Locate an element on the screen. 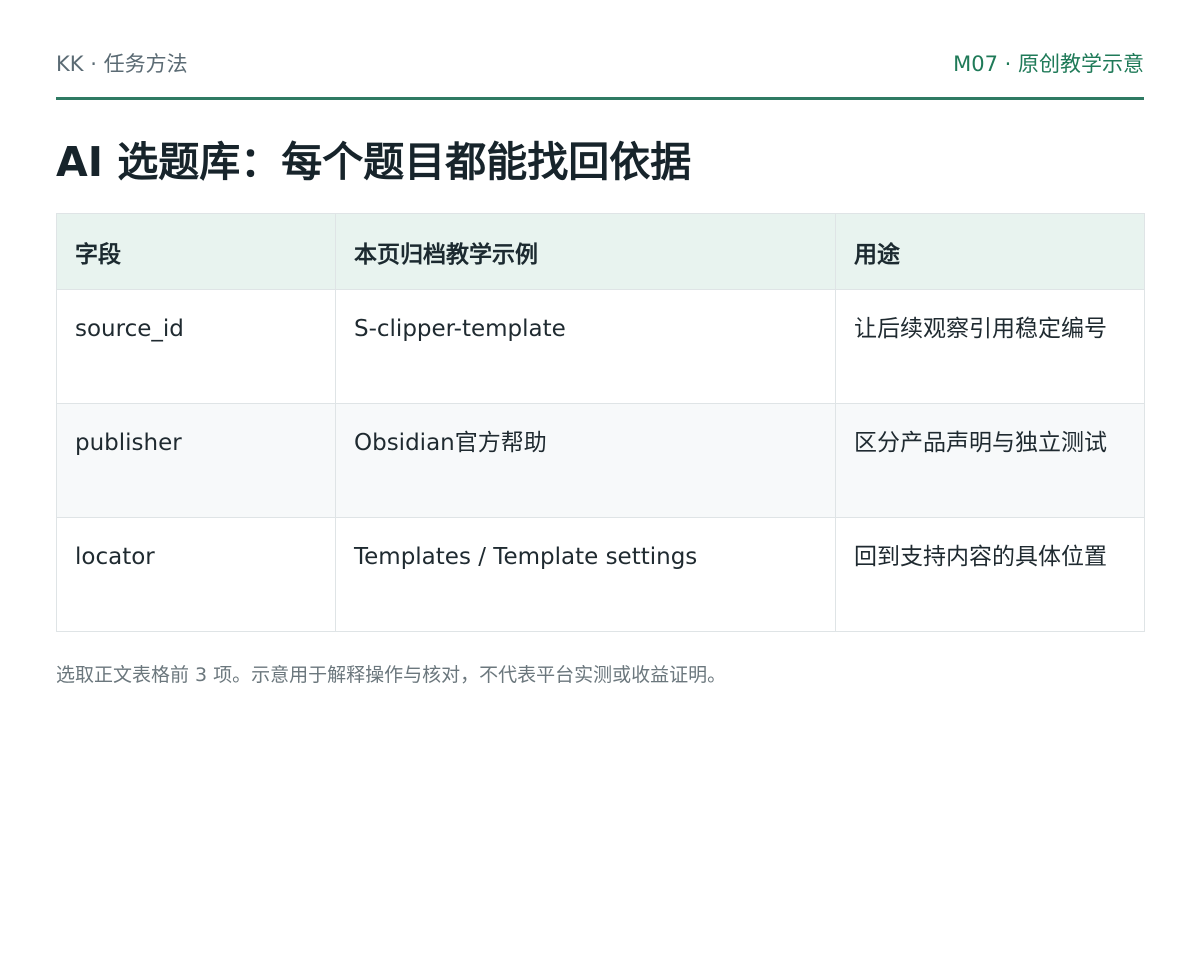  module-label: M07 · 原创教学示意 is located at coordinates (1048, 64).